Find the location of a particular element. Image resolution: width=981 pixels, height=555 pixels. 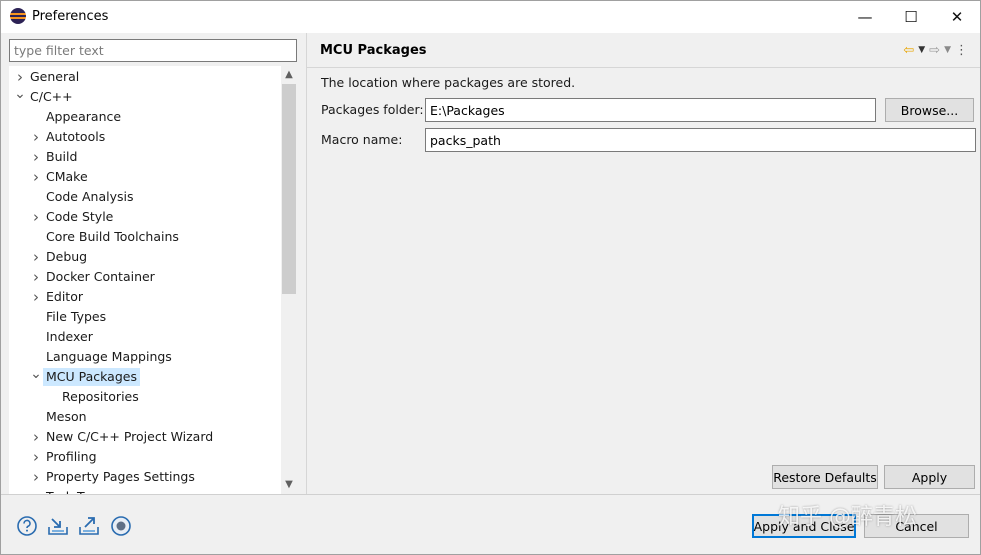

tree-item-label: MCU Packages is located at coordinates (91, 377).